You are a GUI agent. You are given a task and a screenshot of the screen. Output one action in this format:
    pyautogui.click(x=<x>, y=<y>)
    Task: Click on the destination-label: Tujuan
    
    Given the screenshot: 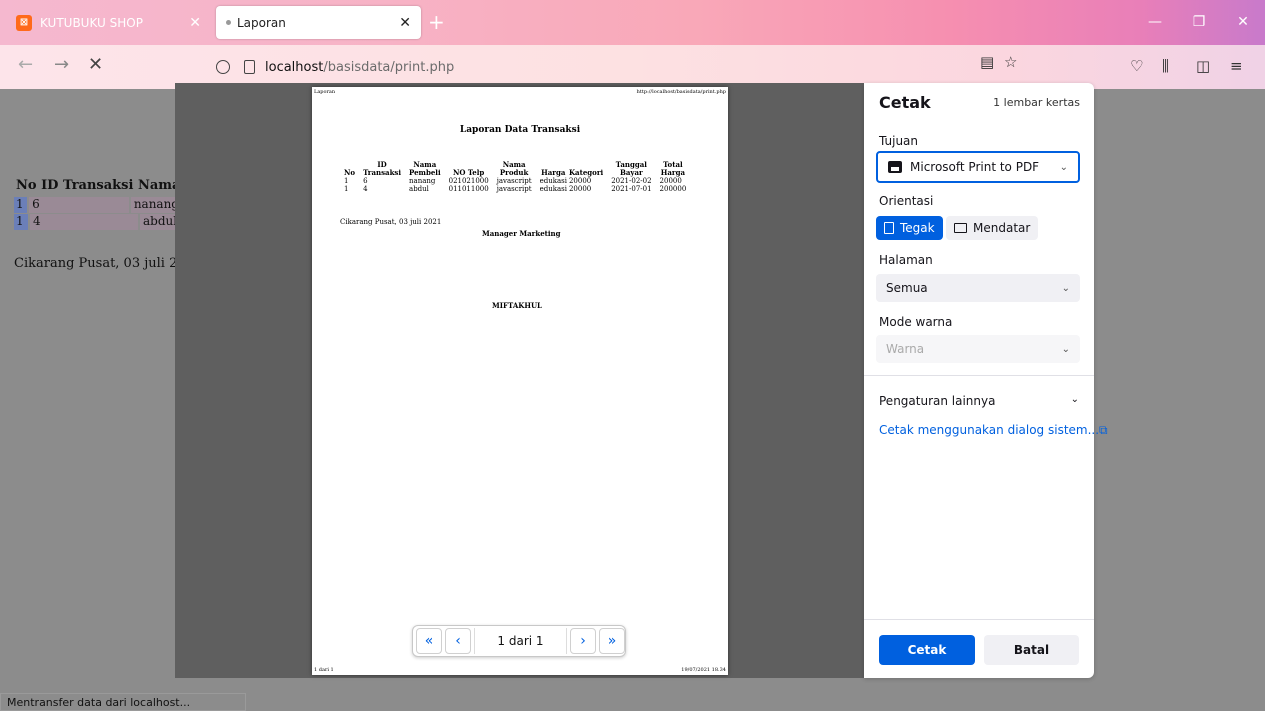 What is the action you would take?
    pyautogui.click(x=899, y=141)
    